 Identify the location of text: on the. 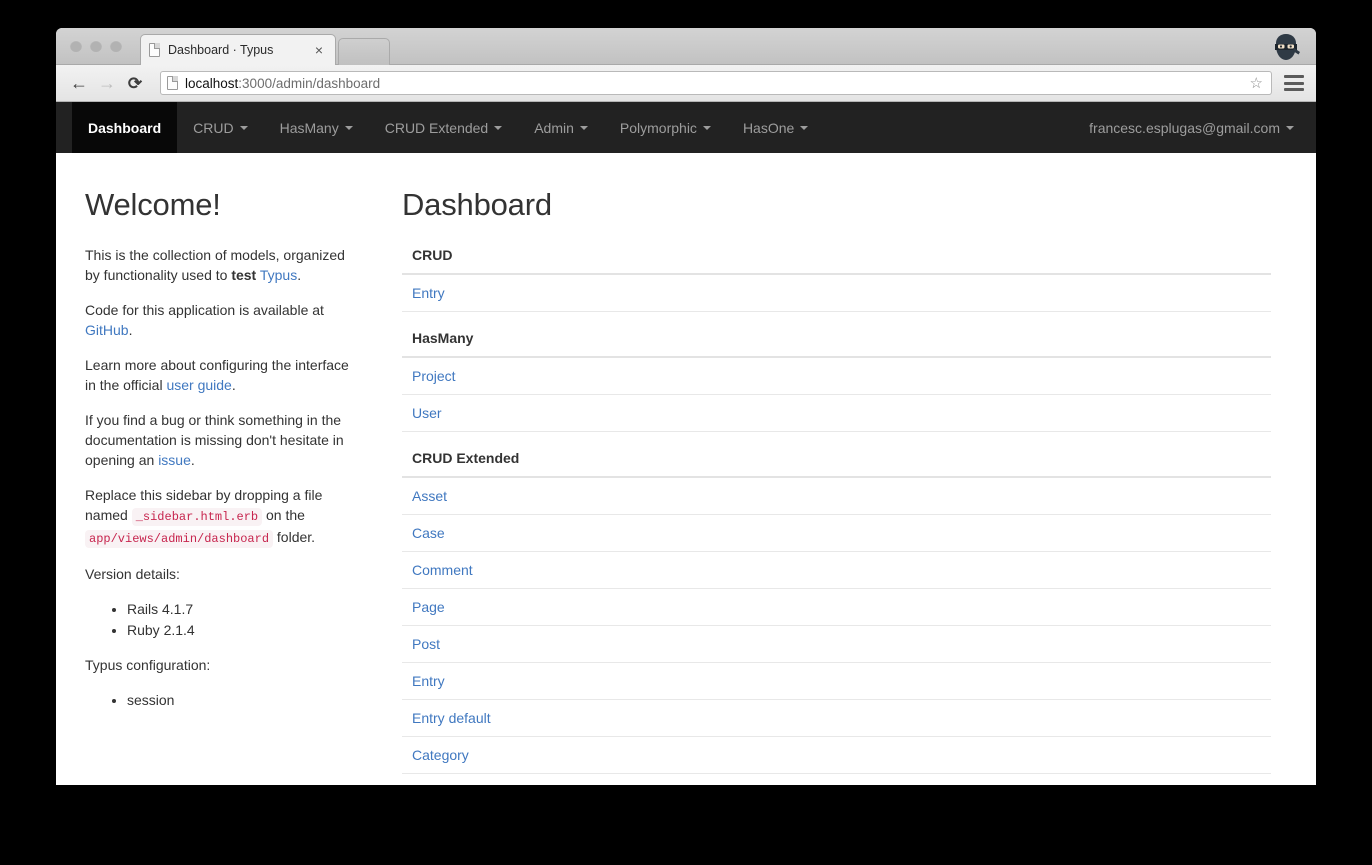
(283, 515).